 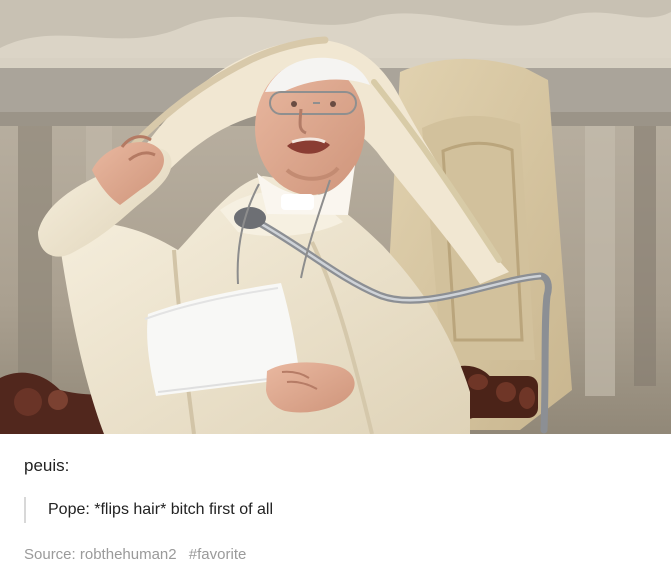 I want to click on source-link: robthehuman2, so click(x=128, y=554).